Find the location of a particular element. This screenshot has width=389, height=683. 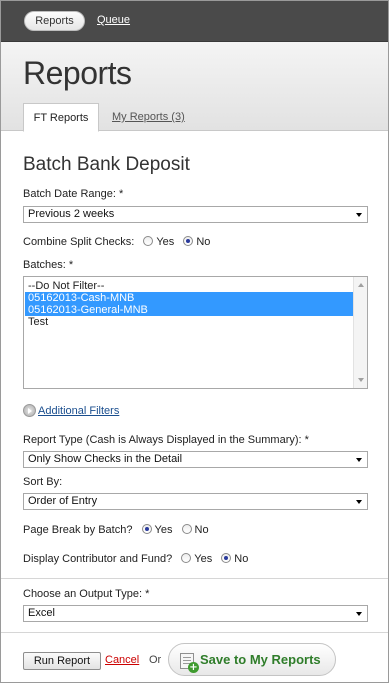

save-to-my-reports-label: Save to My Reports is located at coordinates (260, 659).